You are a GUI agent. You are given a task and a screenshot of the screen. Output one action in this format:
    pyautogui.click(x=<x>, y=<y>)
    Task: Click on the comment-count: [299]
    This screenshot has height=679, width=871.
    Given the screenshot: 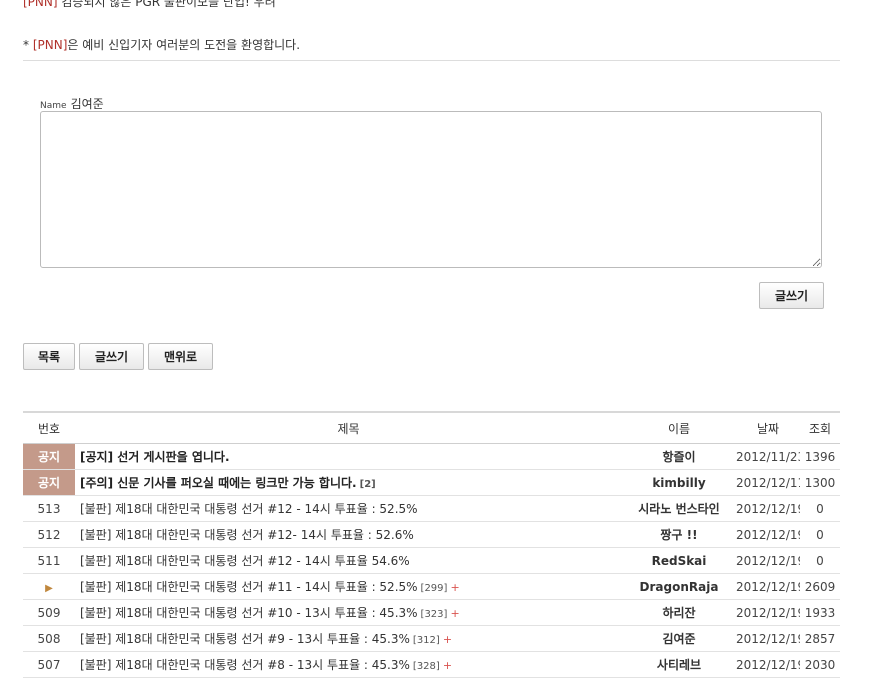 What is the action you would take?
    pyautogui.click(x=434, y=588)
    